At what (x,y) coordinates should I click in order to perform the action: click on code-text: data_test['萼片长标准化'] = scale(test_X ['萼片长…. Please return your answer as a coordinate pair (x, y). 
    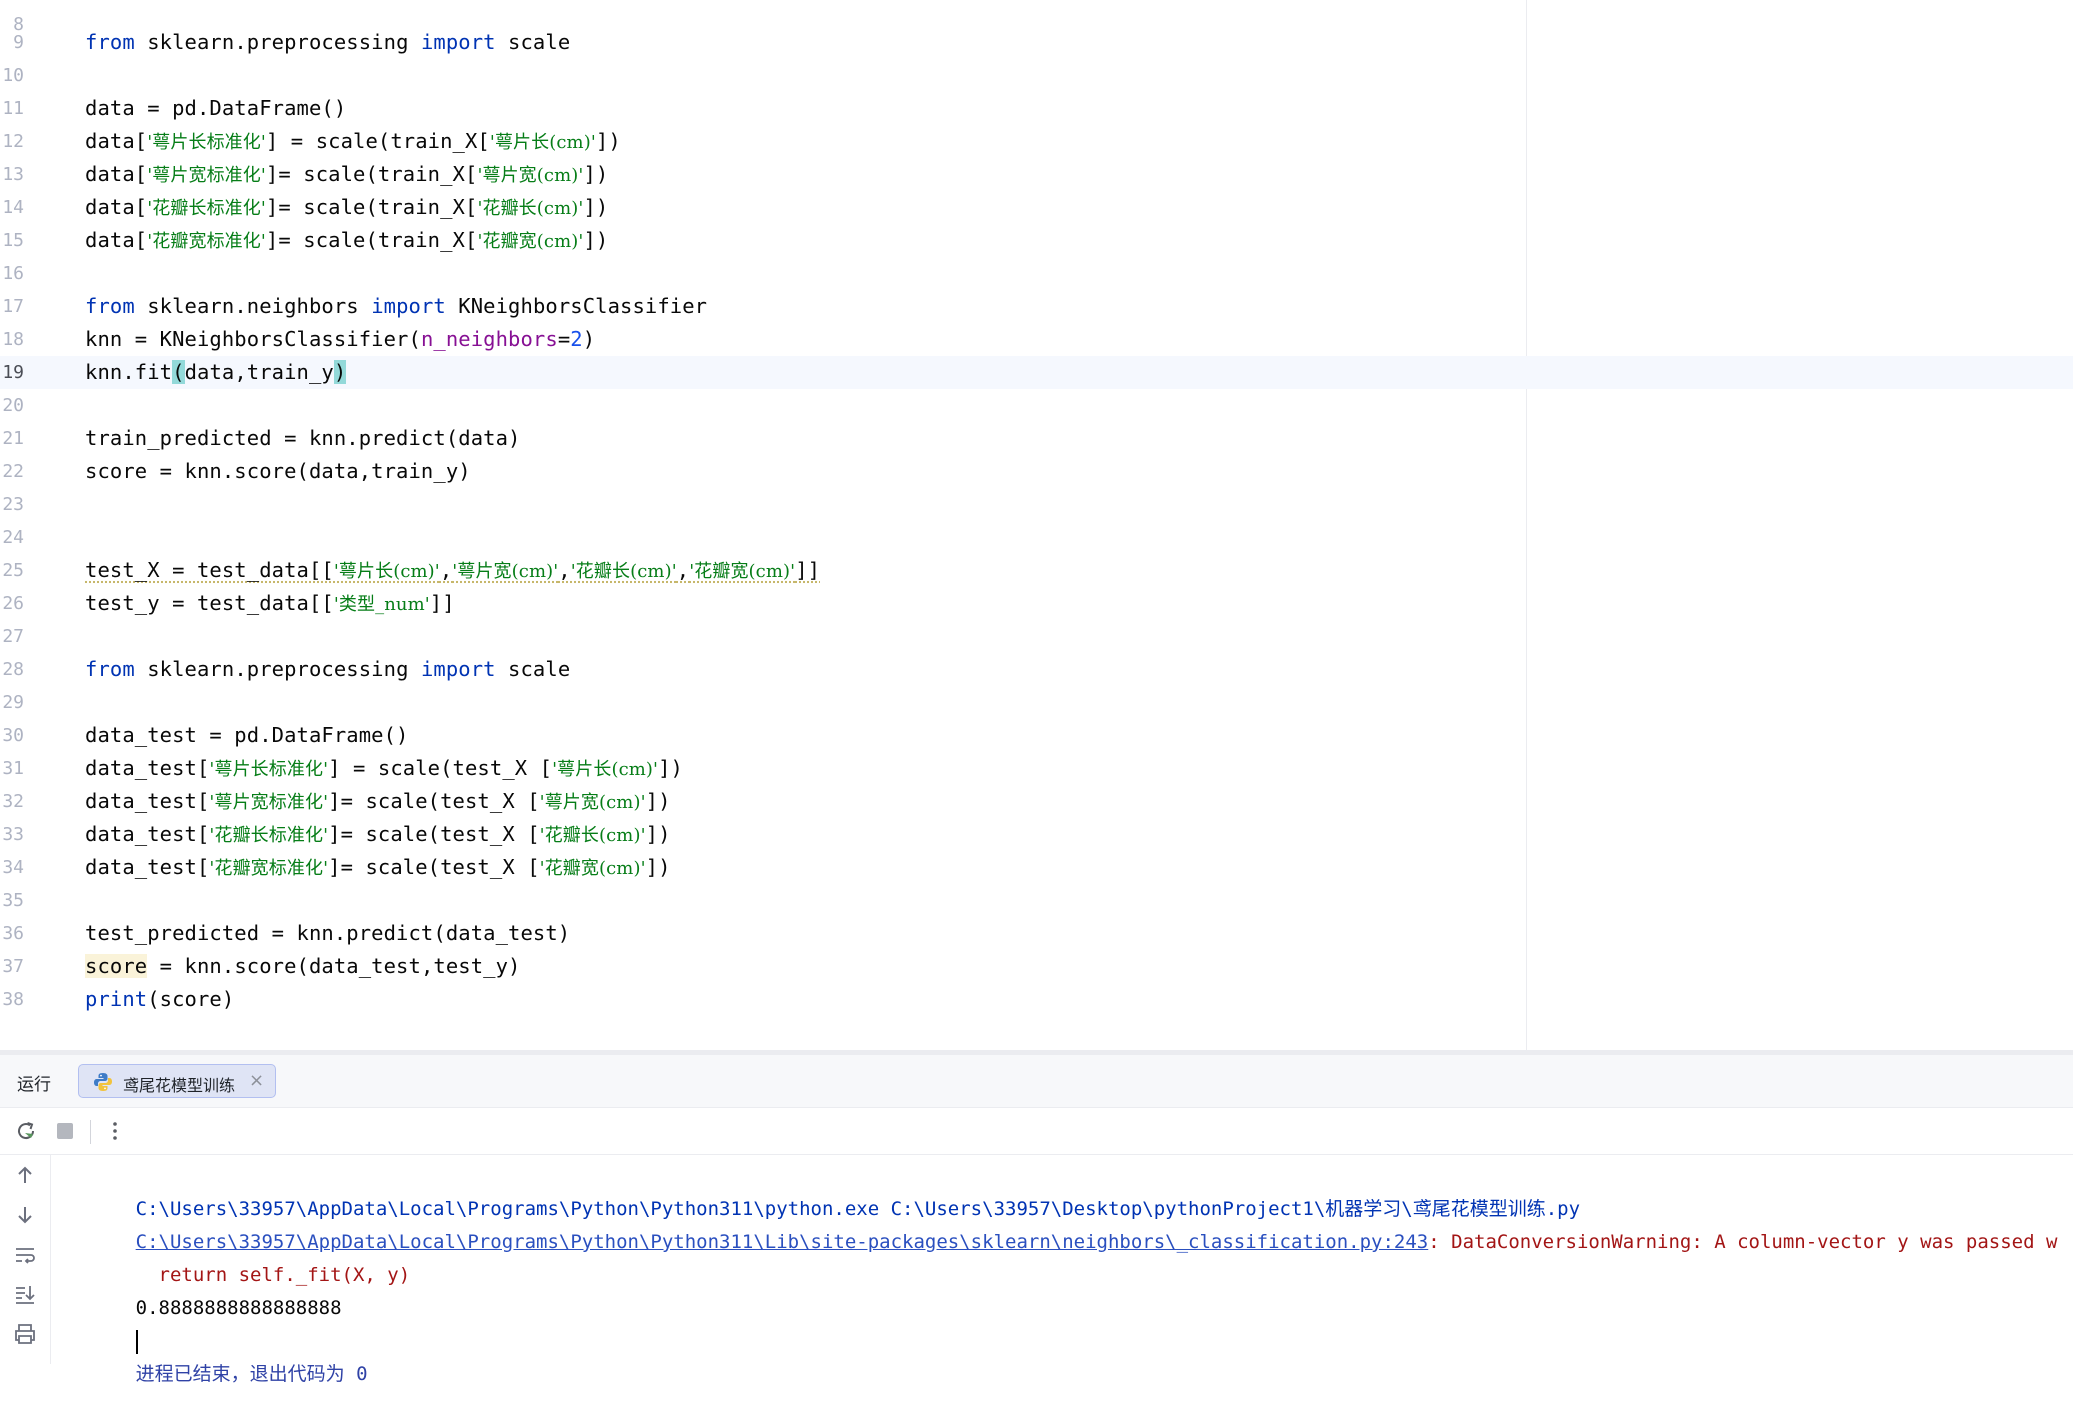
    Looking at the image, I should click on (384, 768).